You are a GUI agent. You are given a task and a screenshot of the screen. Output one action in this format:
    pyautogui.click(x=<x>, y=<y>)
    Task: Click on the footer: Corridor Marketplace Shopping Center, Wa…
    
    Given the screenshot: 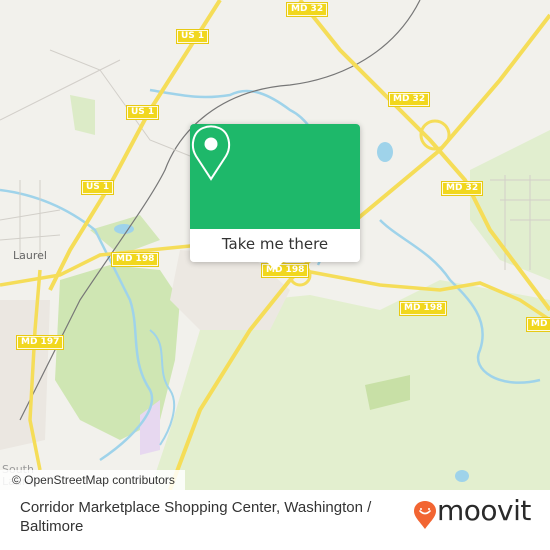 What is the action you would take?
    pyautogui.click(x=275, y=520)
    